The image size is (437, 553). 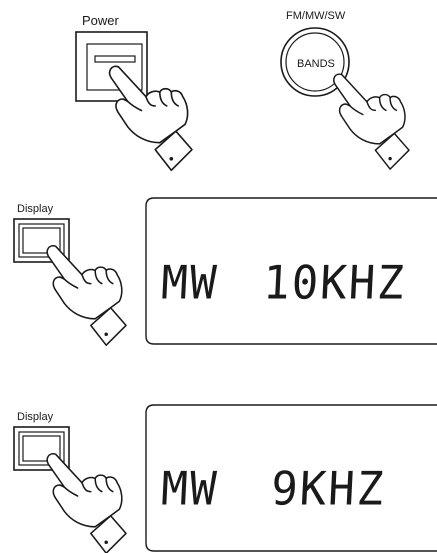 What do you see at coordinates (100, 20) in the screenshot?
I see `power-label: Power` at bounding box center [100, 20].